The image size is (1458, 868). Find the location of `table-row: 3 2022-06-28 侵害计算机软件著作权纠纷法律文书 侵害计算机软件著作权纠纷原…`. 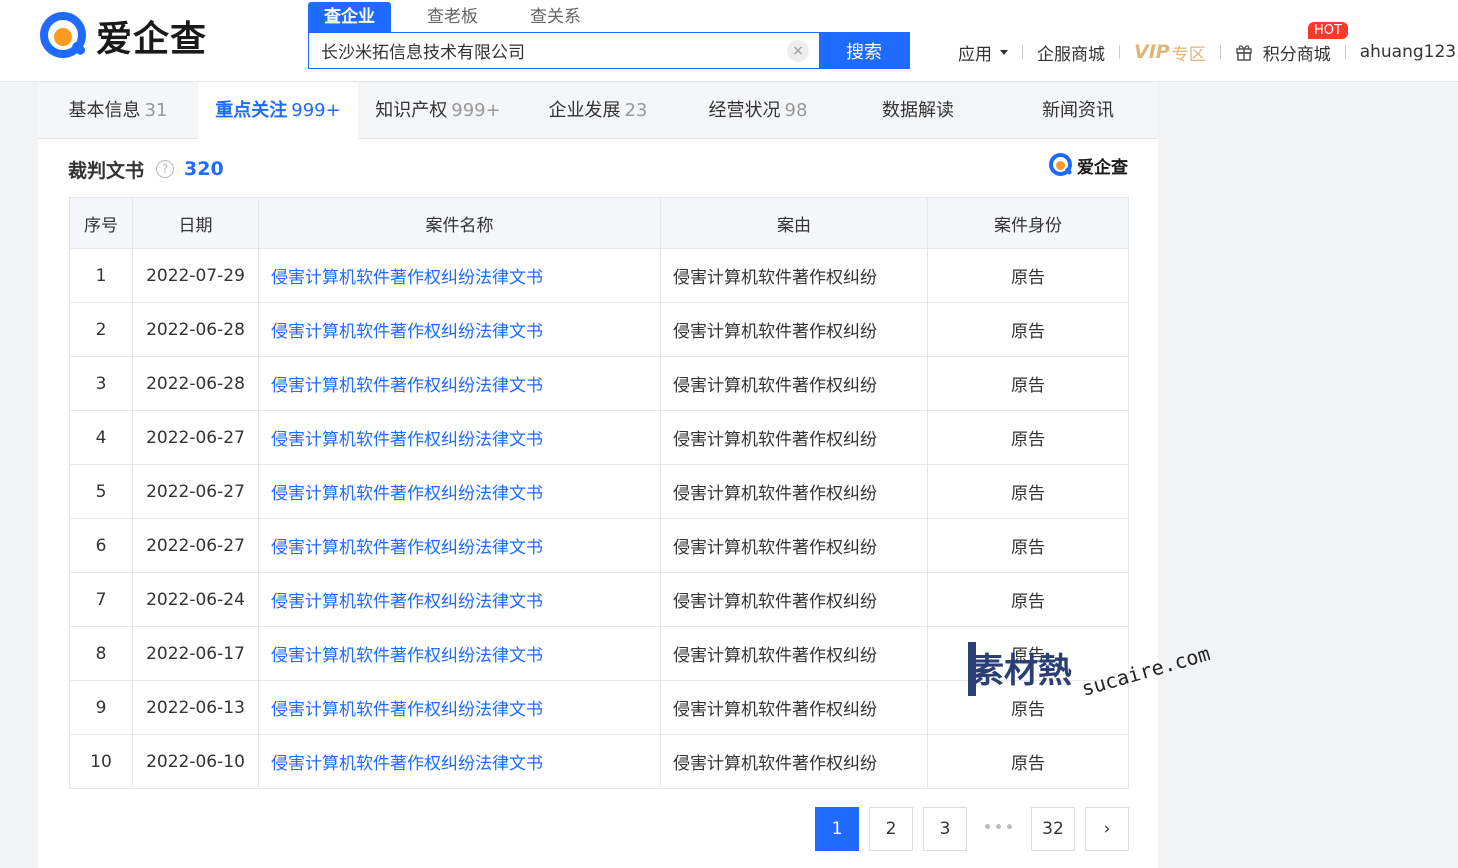

table-row: 3 2022-06-28 侵害计算机软件著作权纠纷法律文书 侵害计算机软件著作权纠纷原… is located at coordinates (599, 383).